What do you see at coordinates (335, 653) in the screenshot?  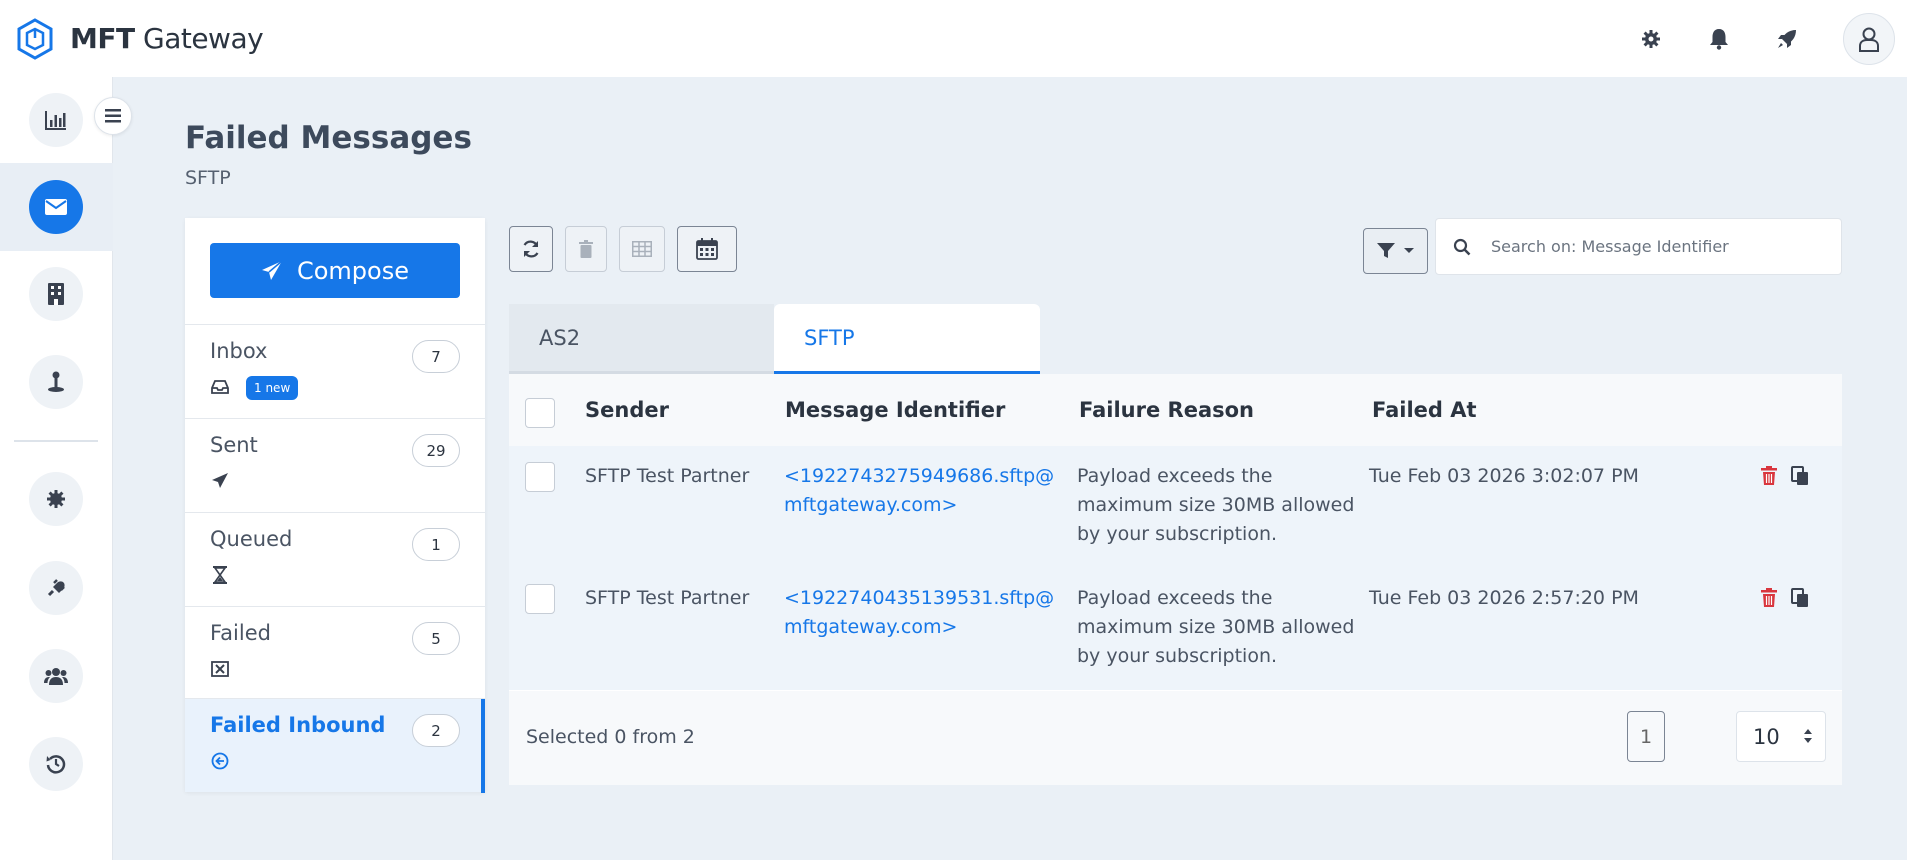 I see `folder-failed: Failed 5` at bounding box center [335, 653].